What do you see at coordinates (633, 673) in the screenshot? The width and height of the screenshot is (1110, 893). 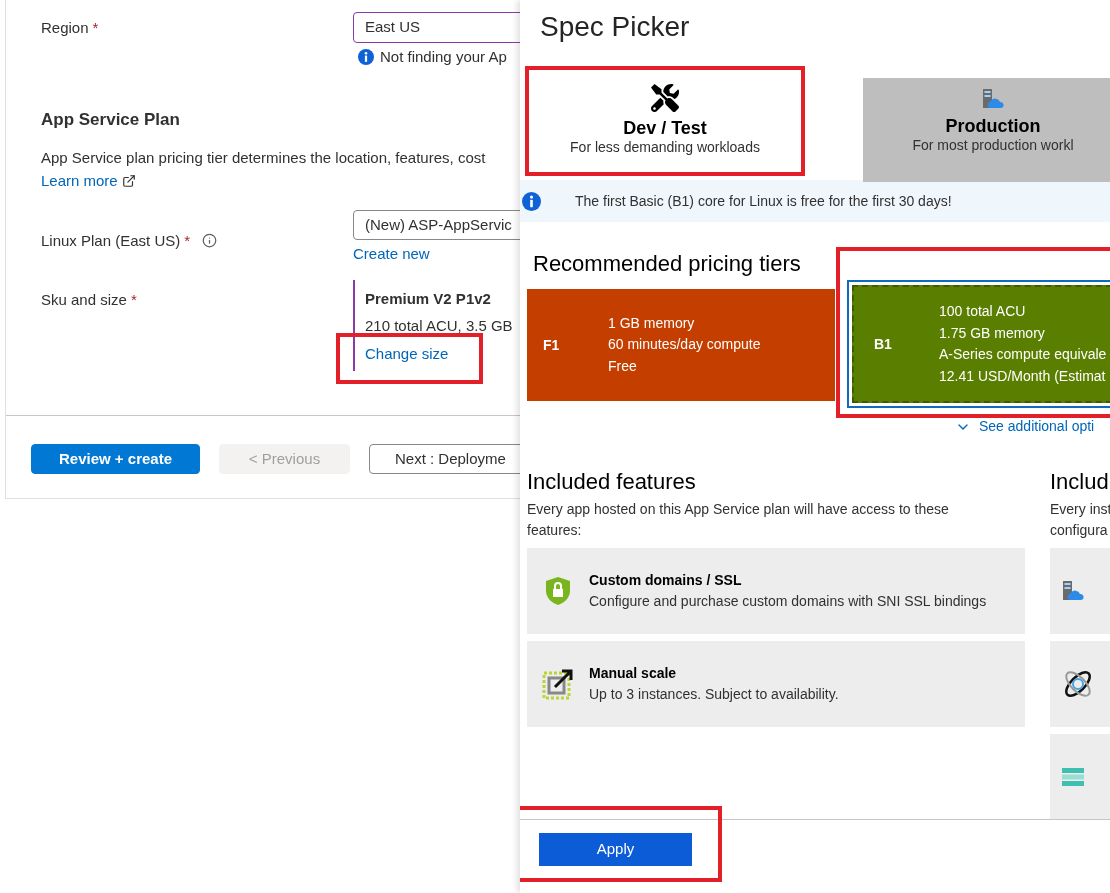 I see `feature-title: Manual scale` at bounding box center [633, 673].